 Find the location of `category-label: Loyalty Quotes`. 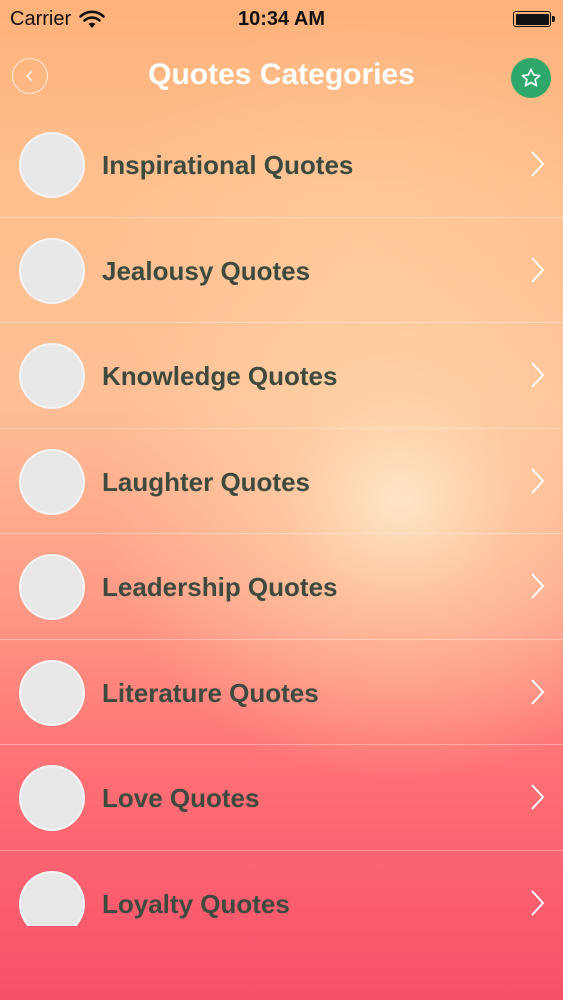

category-label: Loyalty Quotes is located at coordinates (196, 903).